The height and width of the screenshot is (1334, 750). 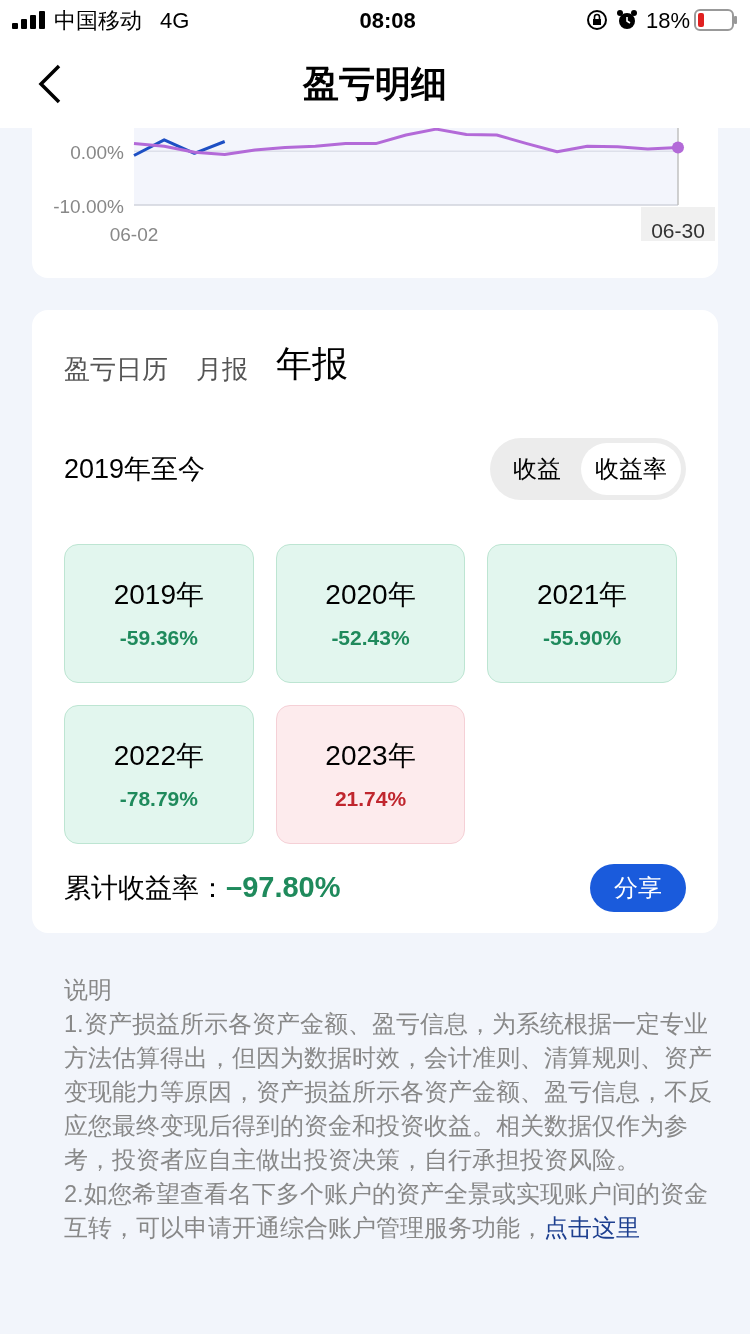 What do you see at coordinates (537, 469) in the screenshot?
I see `toggle-option: 收益` at bounding box center [537, 469].